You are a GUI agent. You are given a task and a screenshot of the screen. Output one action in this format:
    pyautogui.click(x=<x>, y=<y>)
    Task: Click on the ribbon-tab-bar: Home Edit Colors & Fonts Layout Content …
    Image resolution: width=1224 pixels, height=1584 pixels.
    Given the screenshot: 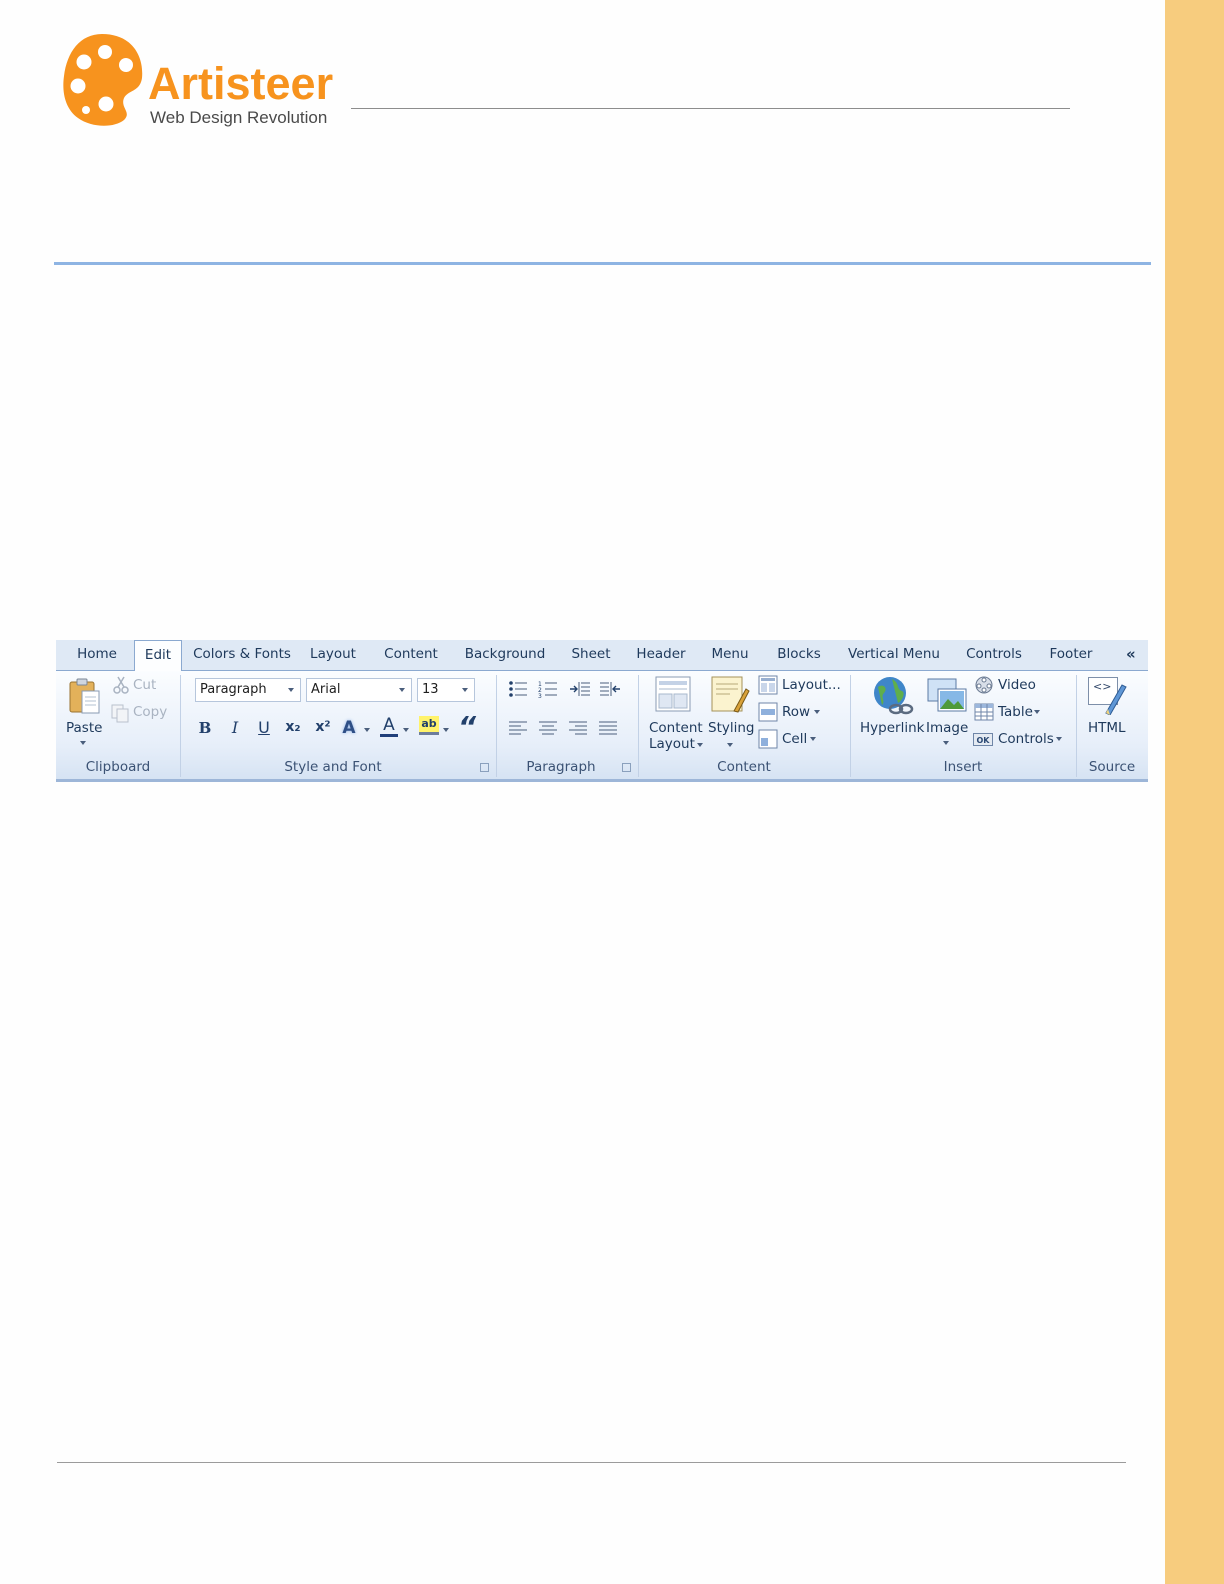 What is the action you would take?
    pyautogui.click(x=602, y=655)
    